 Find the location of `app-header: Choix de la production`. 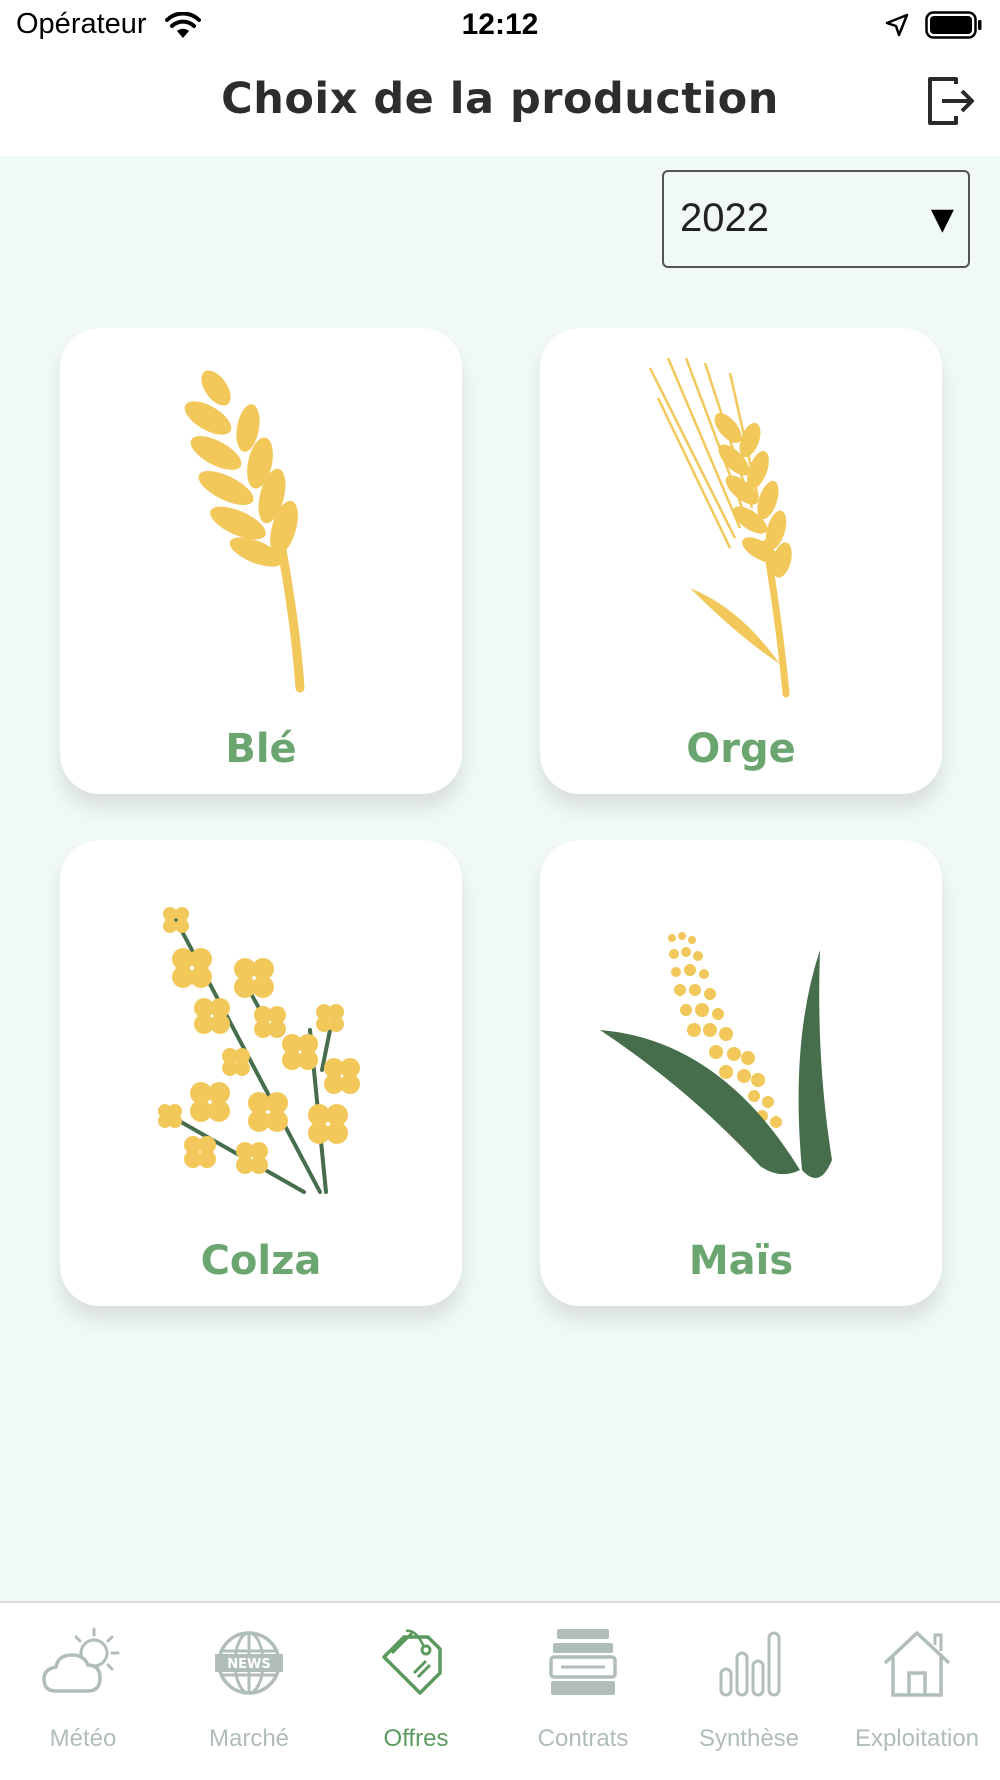

app-header: Choix de la production is located at coordinates (500, 103).